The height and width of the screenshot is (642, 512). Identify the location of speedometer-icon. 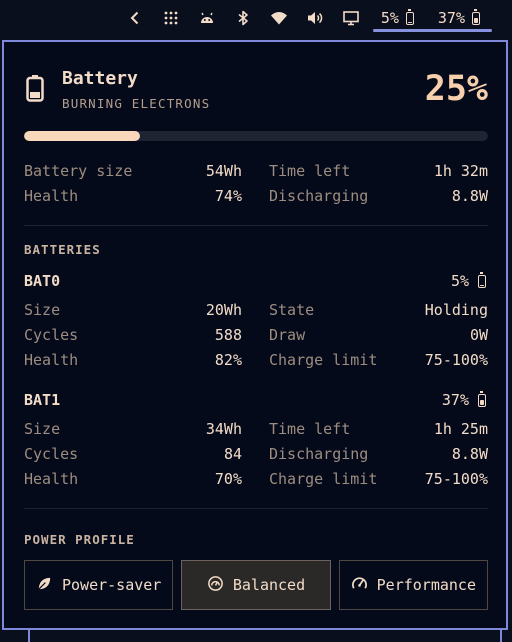
(359, 585).